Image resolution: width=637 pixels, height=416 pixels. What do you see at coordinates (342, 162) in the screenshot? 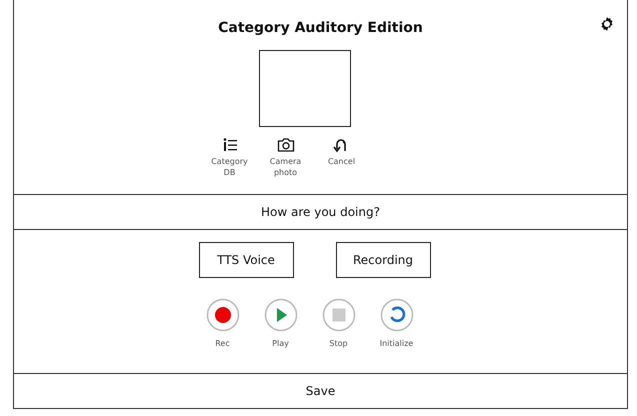
I see `action-label: Cancel` at bounding box center [342, 162].